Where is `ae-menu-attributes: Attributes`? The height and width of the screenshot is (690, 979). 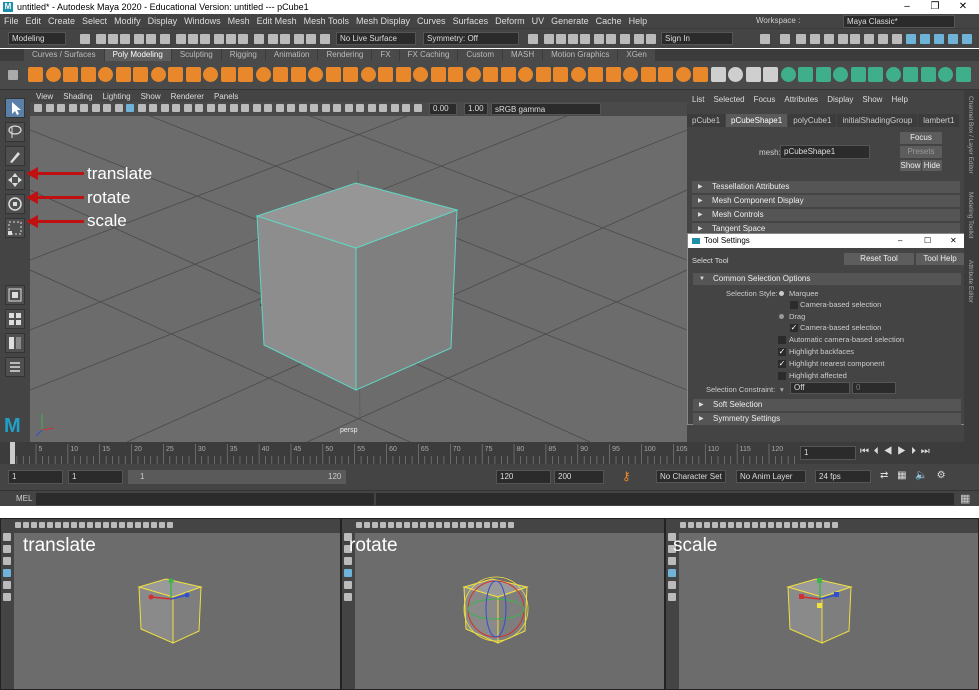
ae-menu-attributes: Attributes is located at coordinates (801, 99).